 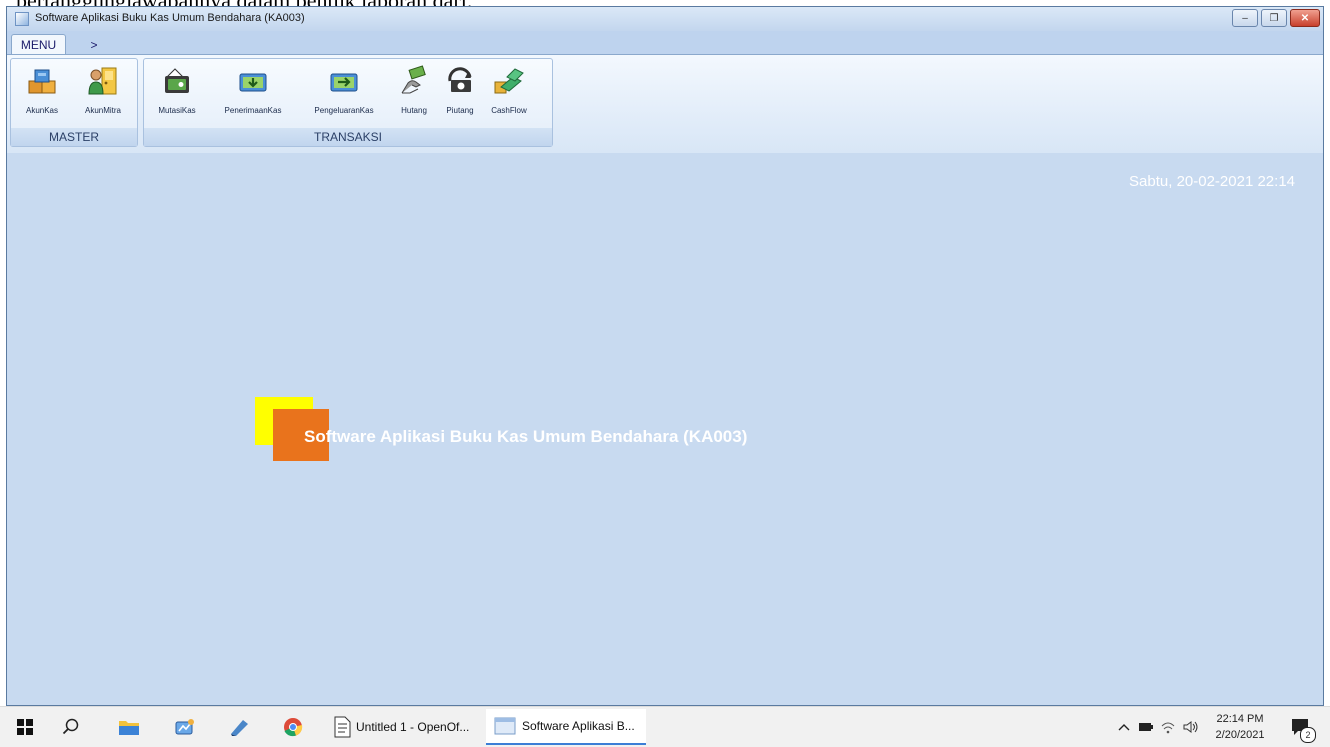 What do you see at coordinates (177, 80) in the screenshot?
I see `wallet-icon` at bounding box center [177, 80].